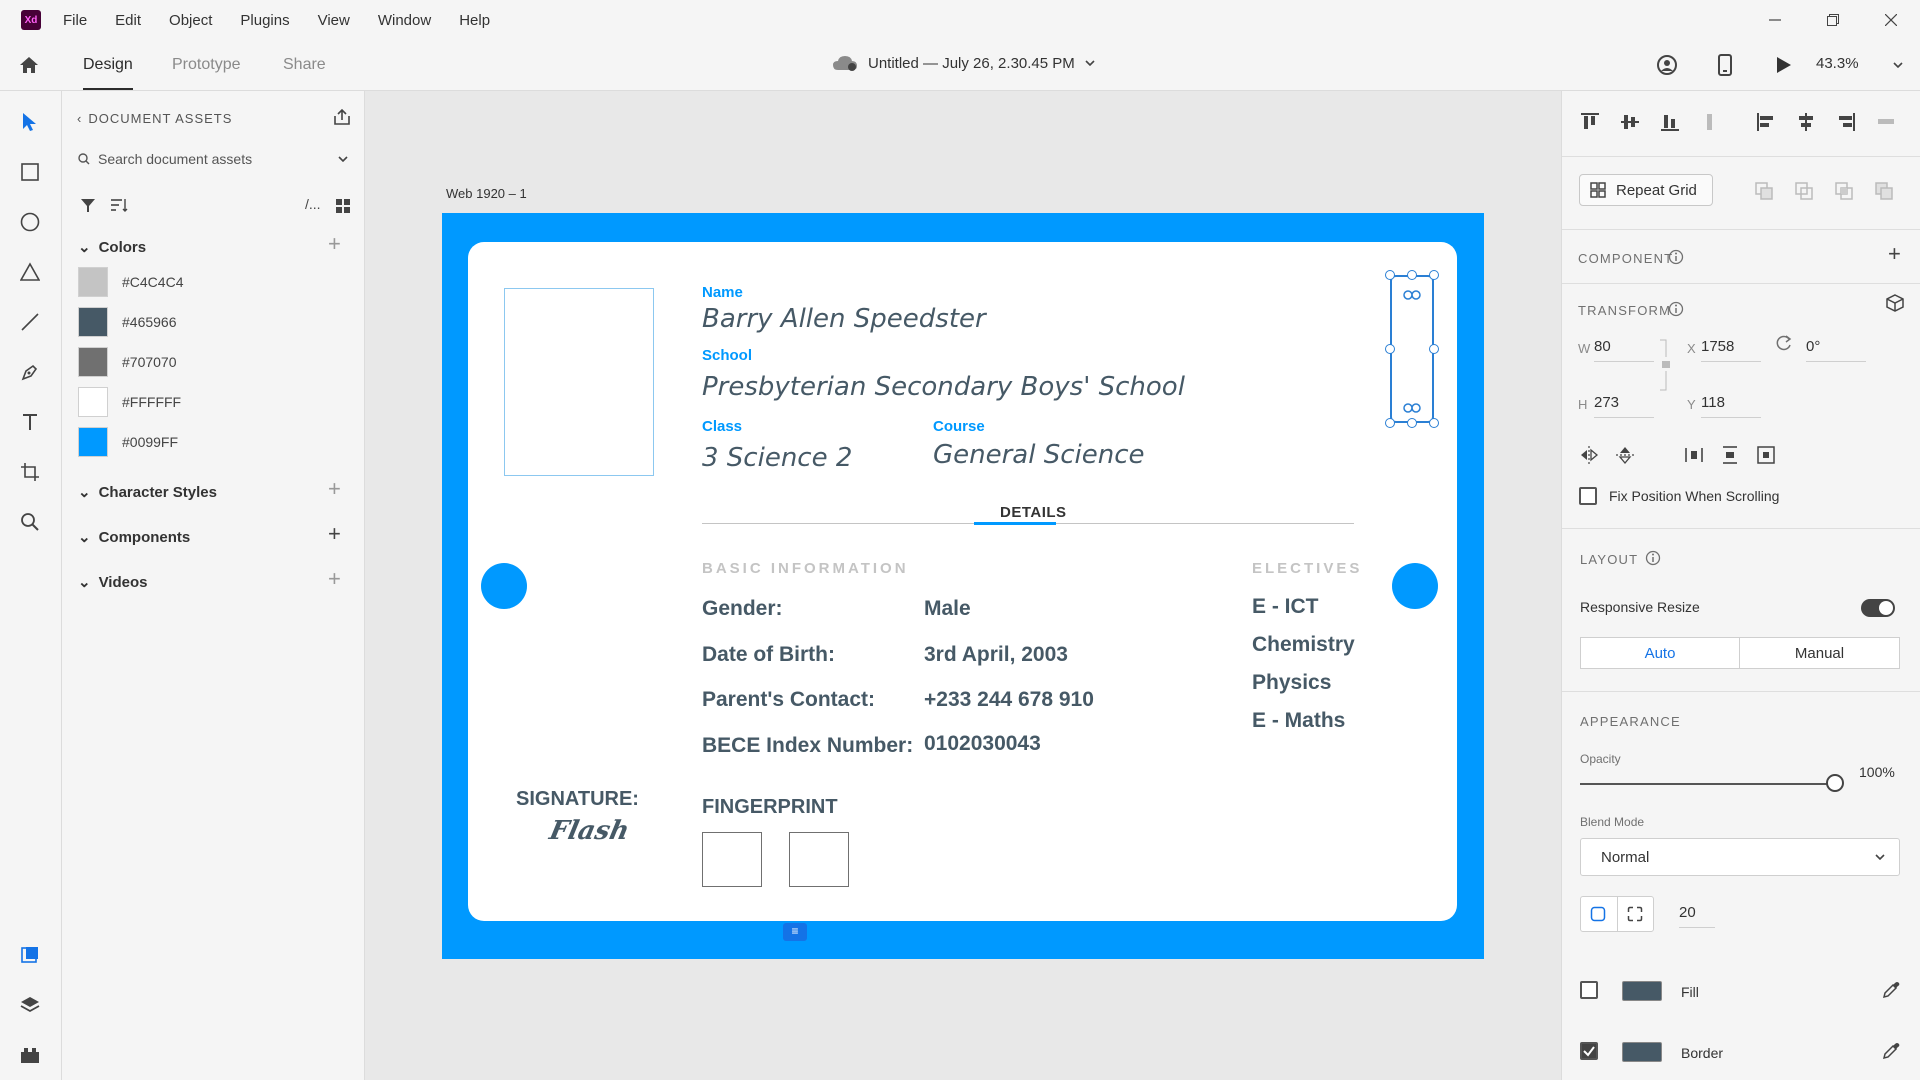 This screenshot has height=1080, width=1920. What do you see at coordinates (1033, 512) in the screenshot?
I see `tab-details: DETAILS` at bounding box center [1033, 512].